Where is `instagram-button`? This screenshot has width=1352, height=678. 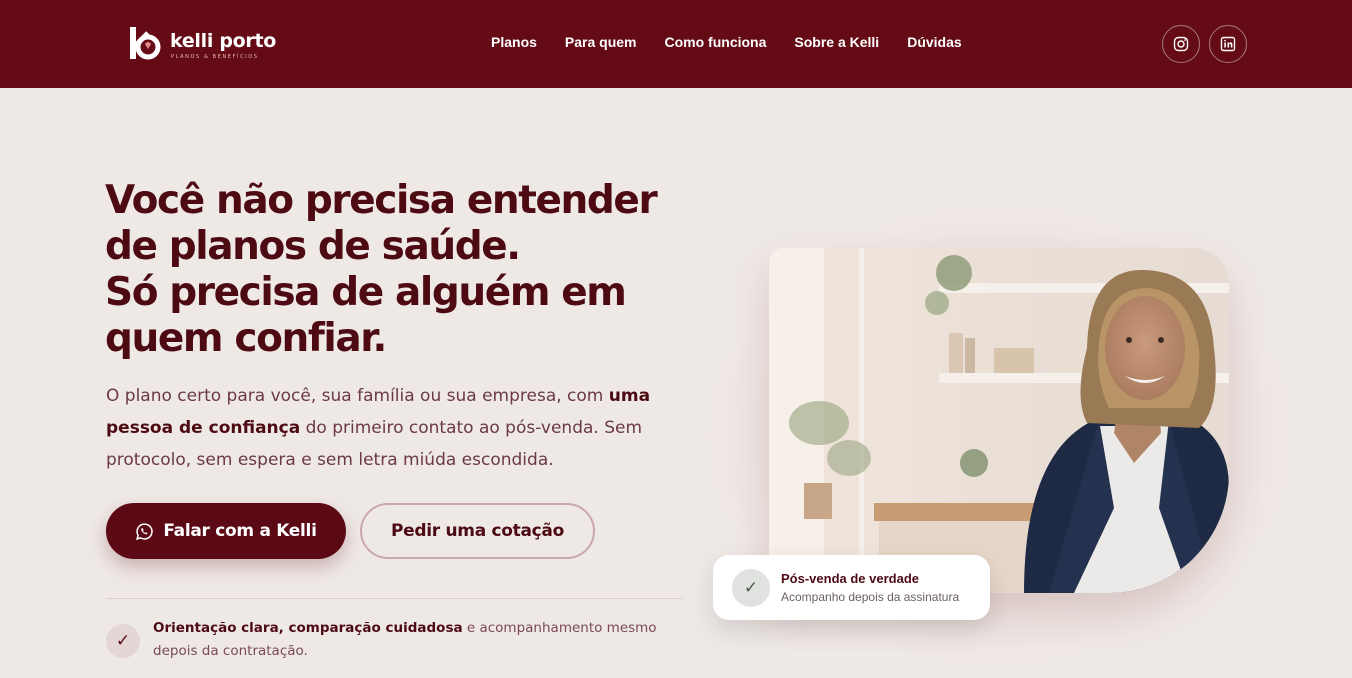
instagram-button is located at coordinates (1181, 44).